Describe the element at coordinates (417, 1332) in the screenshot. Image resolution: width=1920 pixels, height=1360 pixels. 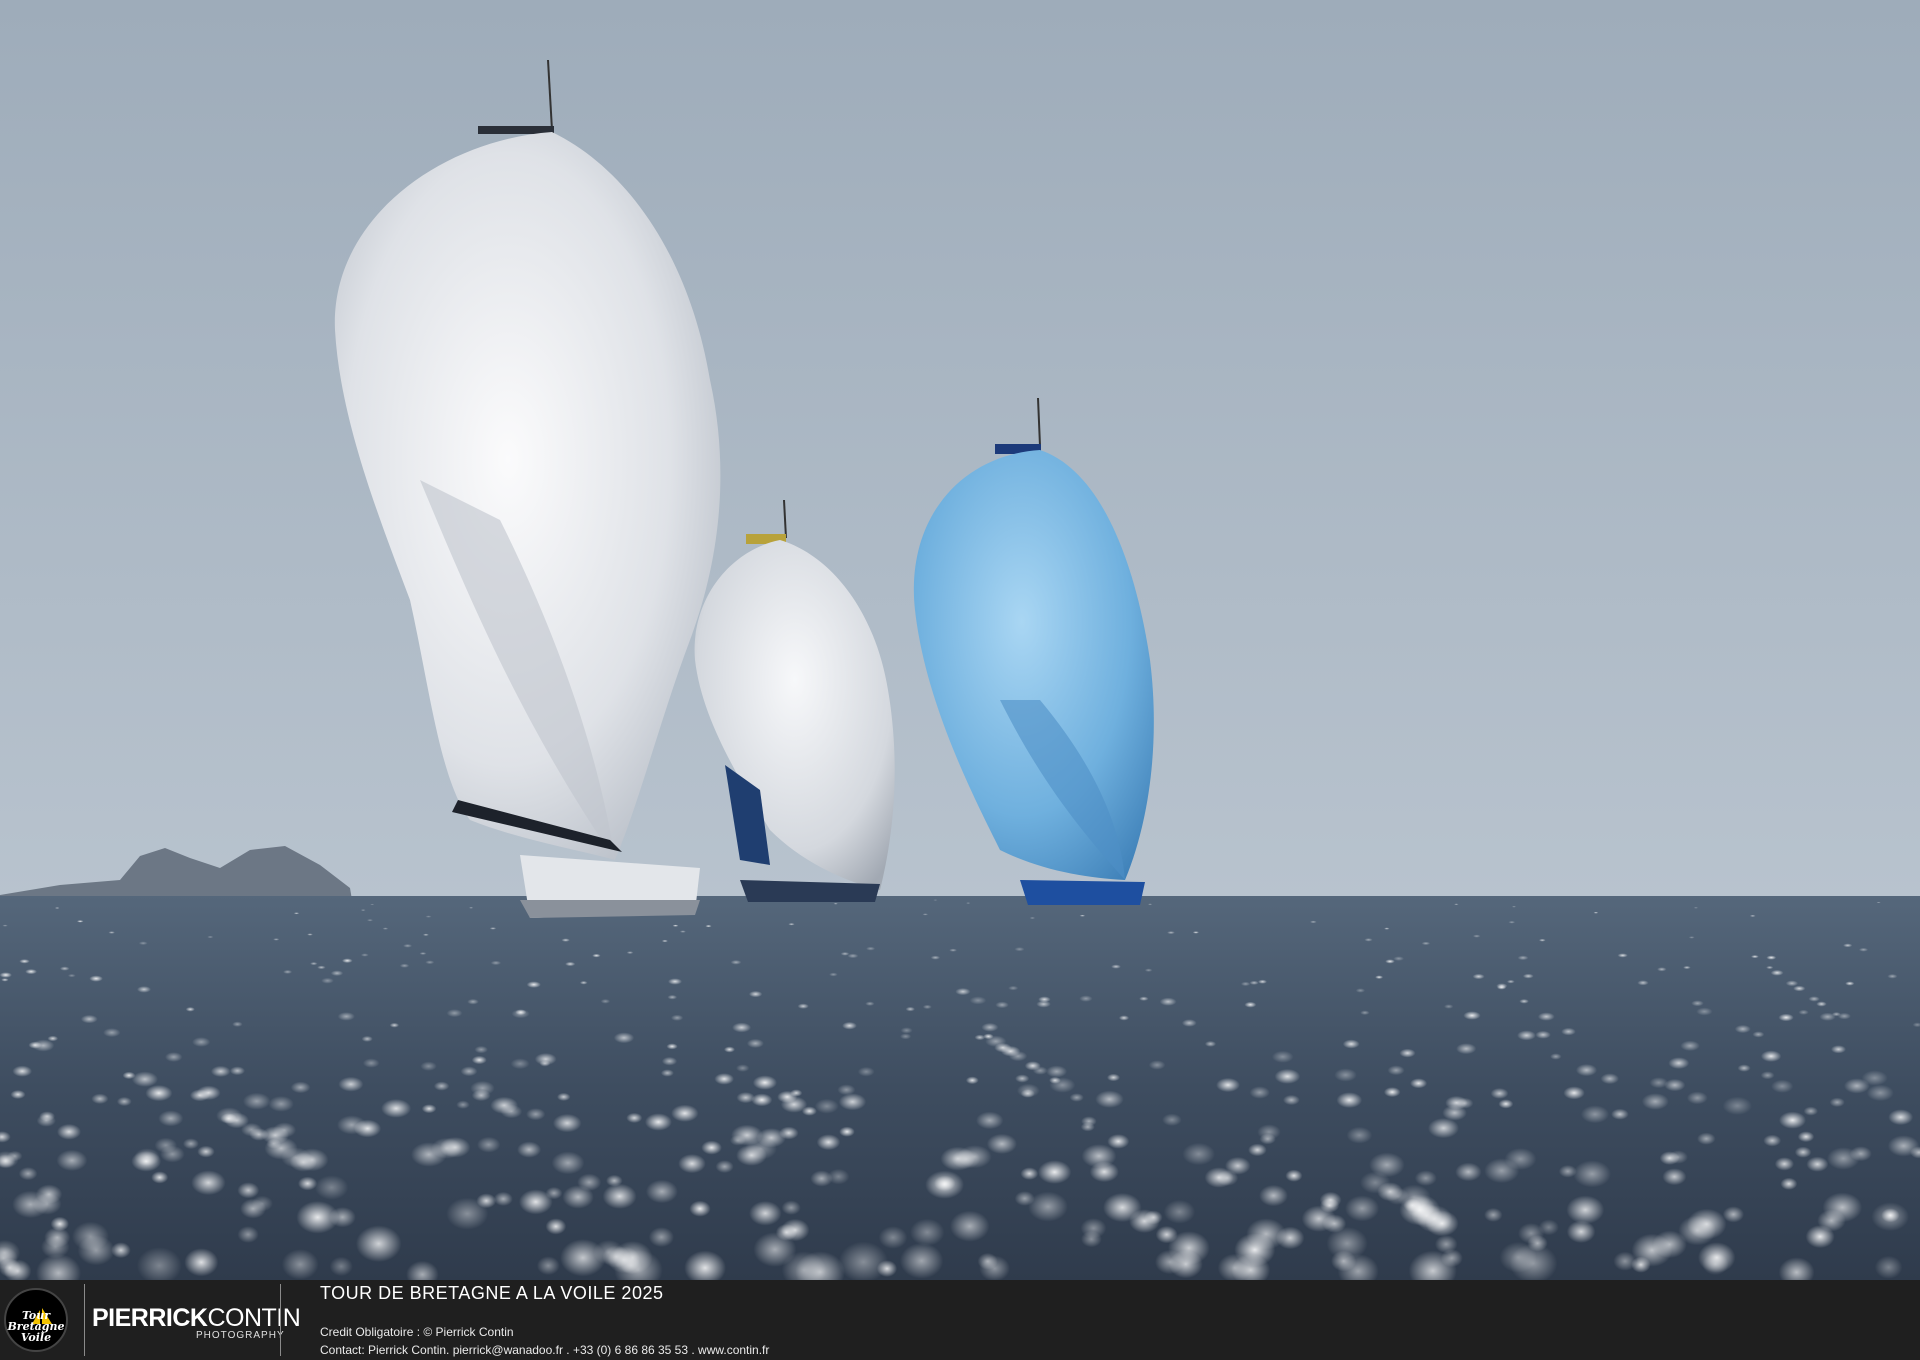
I see `credit-line: Credit Obligatoire : © Pierrick Contin` at that location.